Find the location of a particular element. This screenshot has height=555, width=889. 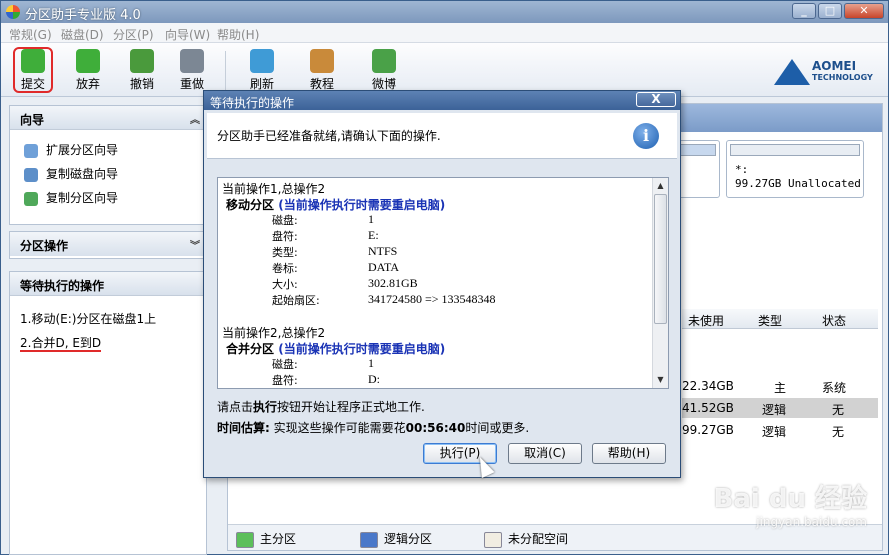

dialog-close-button: X is located at coordinates (656, 99).